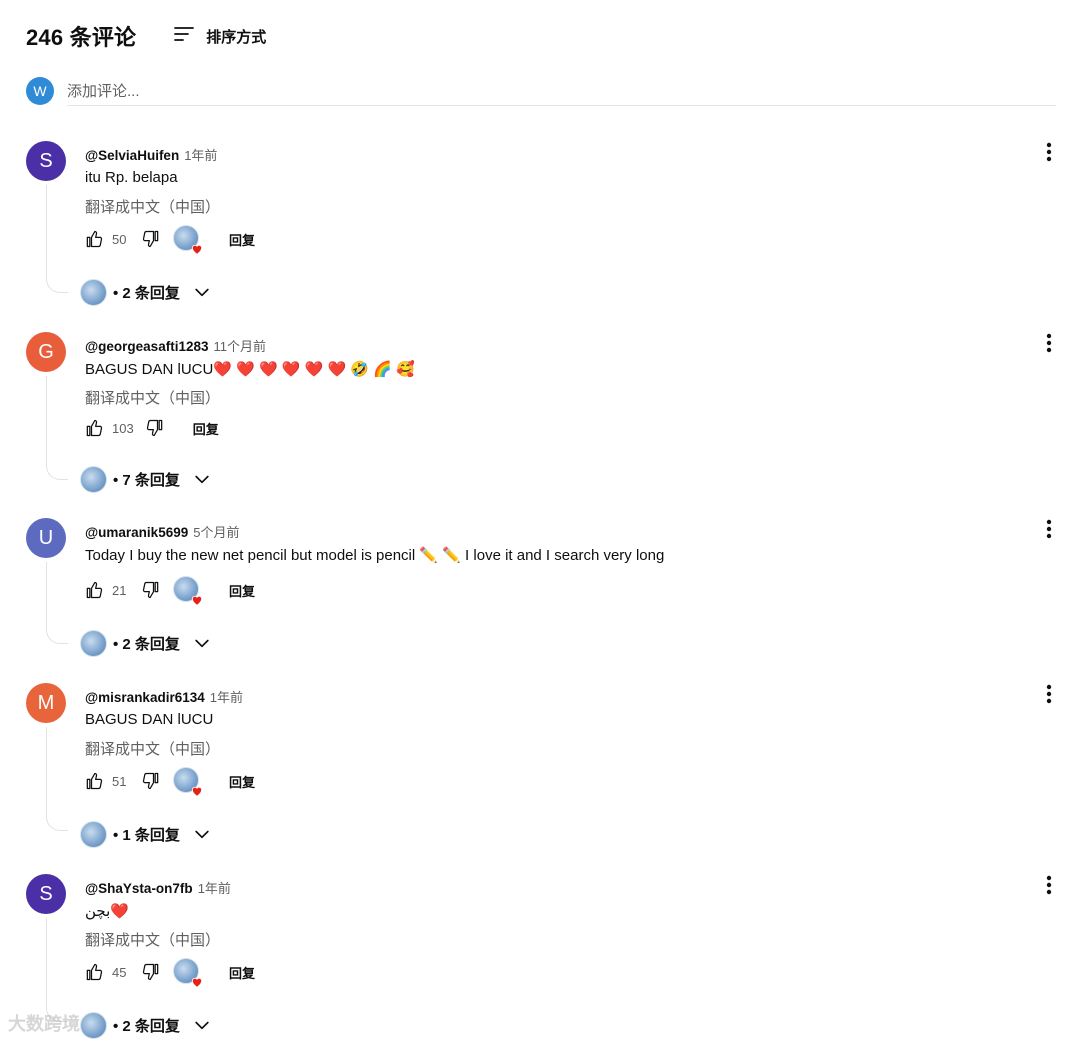  What do you see at coordinates (131, 177) in the screenshot?
I see `comment-text: itu Rp. belapa` at bounding box center [131, 177].